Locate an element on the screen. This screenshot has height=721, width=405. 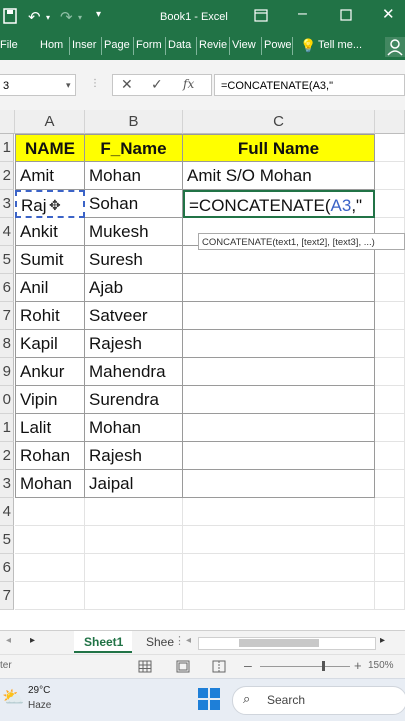
table-cell: Raj ✥ is located at coordinates (50, 204).